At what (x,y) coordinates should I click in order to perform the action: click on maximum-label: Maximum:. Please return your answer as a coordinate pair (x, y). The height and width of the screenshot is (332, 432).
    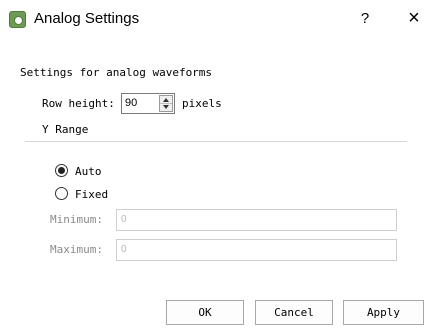
    Looking at the image, I should click on (76, 249).